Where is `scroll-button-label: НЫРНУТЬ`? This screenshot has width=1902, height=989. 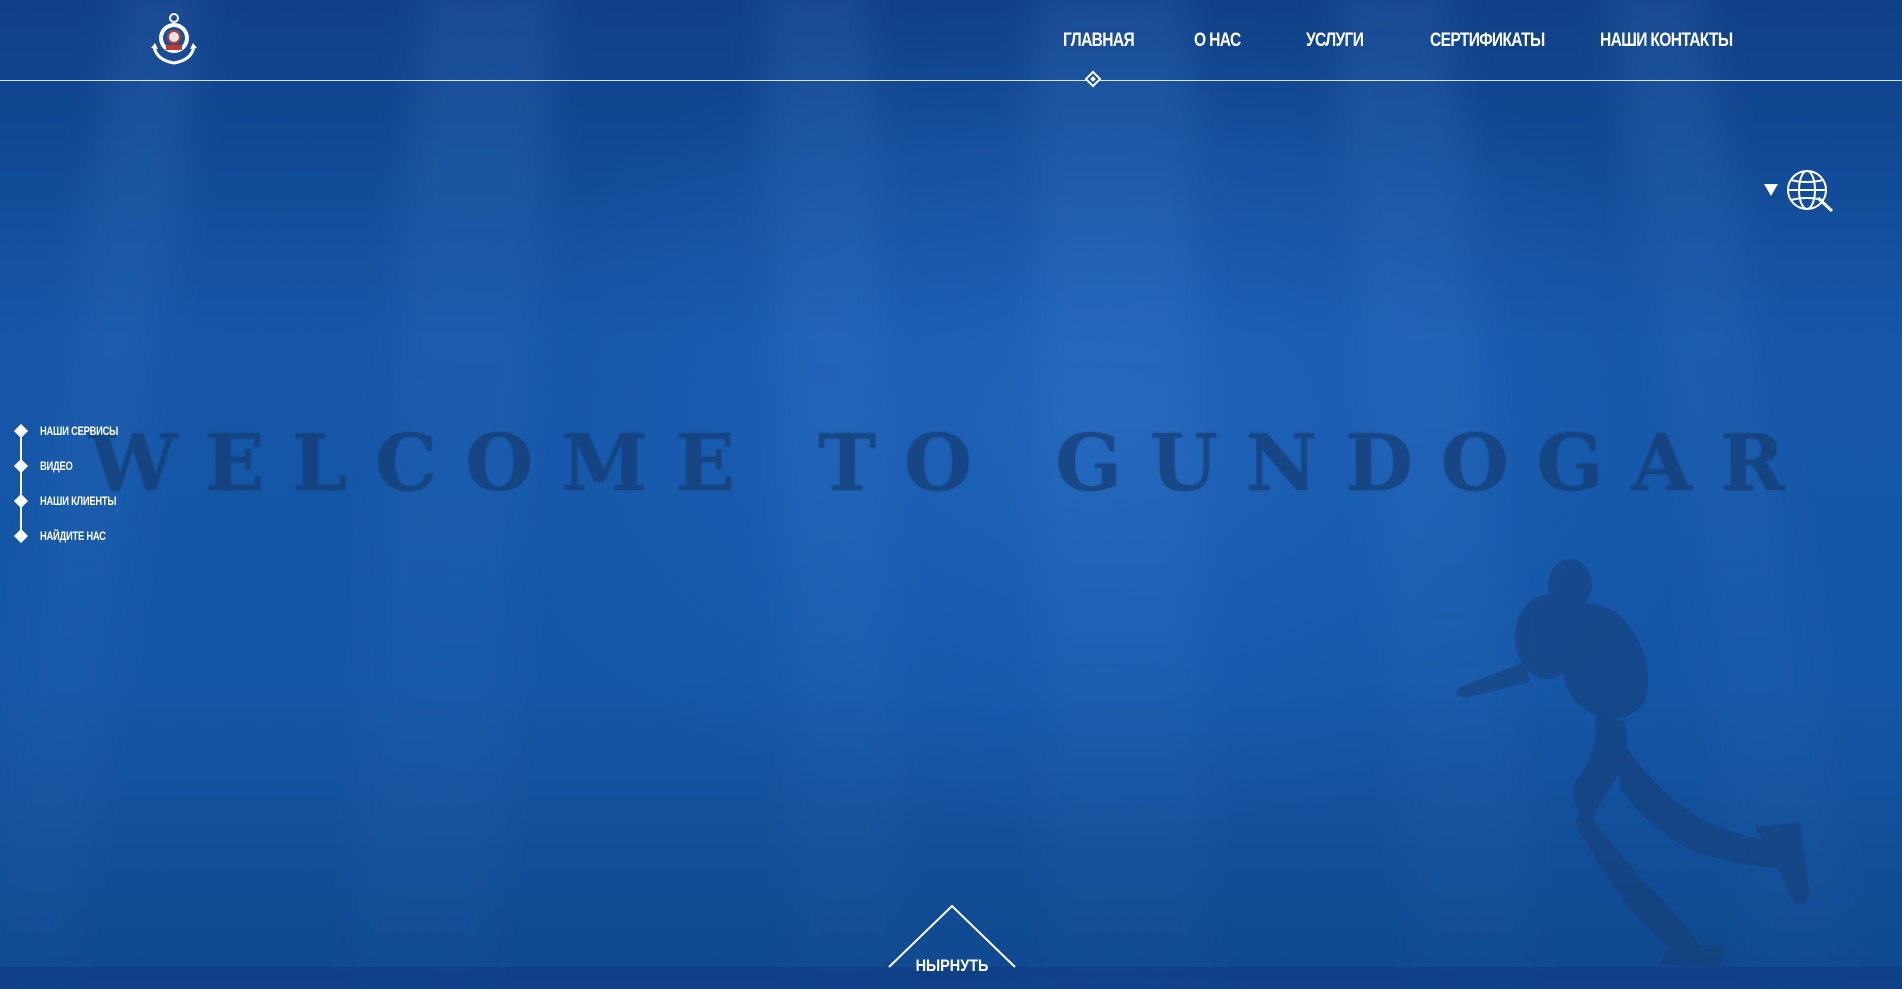 scroll-button-label: НЫРНУТЬ is located at coordinates (952, 965).